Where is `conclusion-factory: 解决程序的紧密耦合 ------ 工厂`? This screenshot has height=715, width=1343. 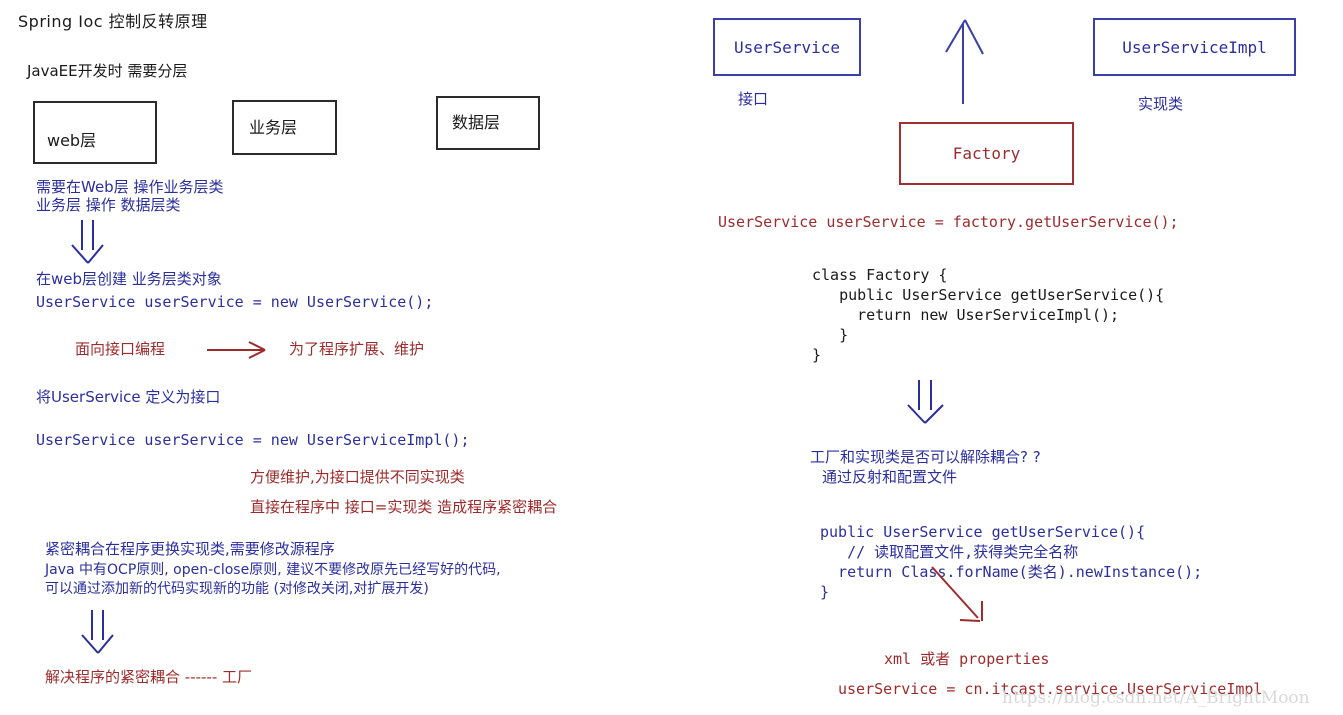 conclusion-factory: 解决程序的紧密耦合 ------ 工厂 is located at coordinates (149, 677).